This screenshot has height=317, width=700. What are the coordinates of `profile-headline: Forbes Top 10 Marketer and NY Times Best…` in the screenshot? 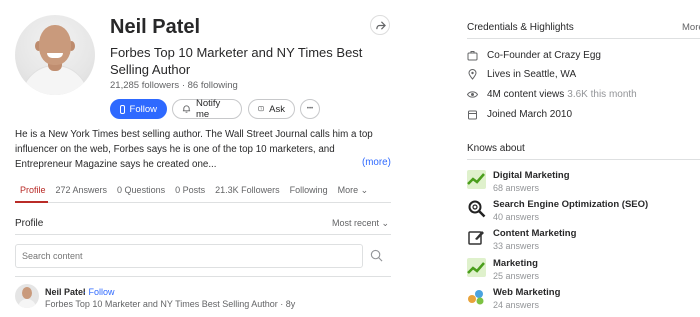 It's located at (236, 61).